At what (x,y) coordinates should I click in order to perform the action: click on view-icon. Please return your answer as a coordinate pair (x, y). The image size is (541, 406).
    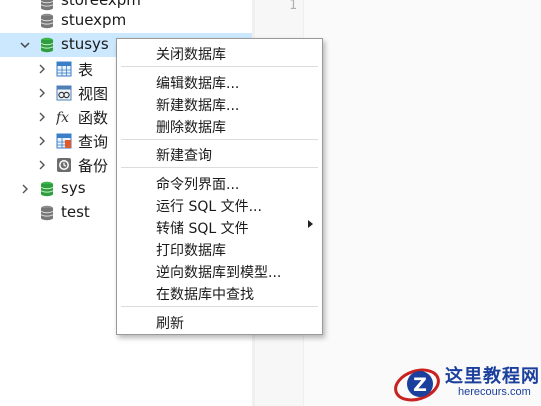
    Looking at the image, I should click on (64, 93).